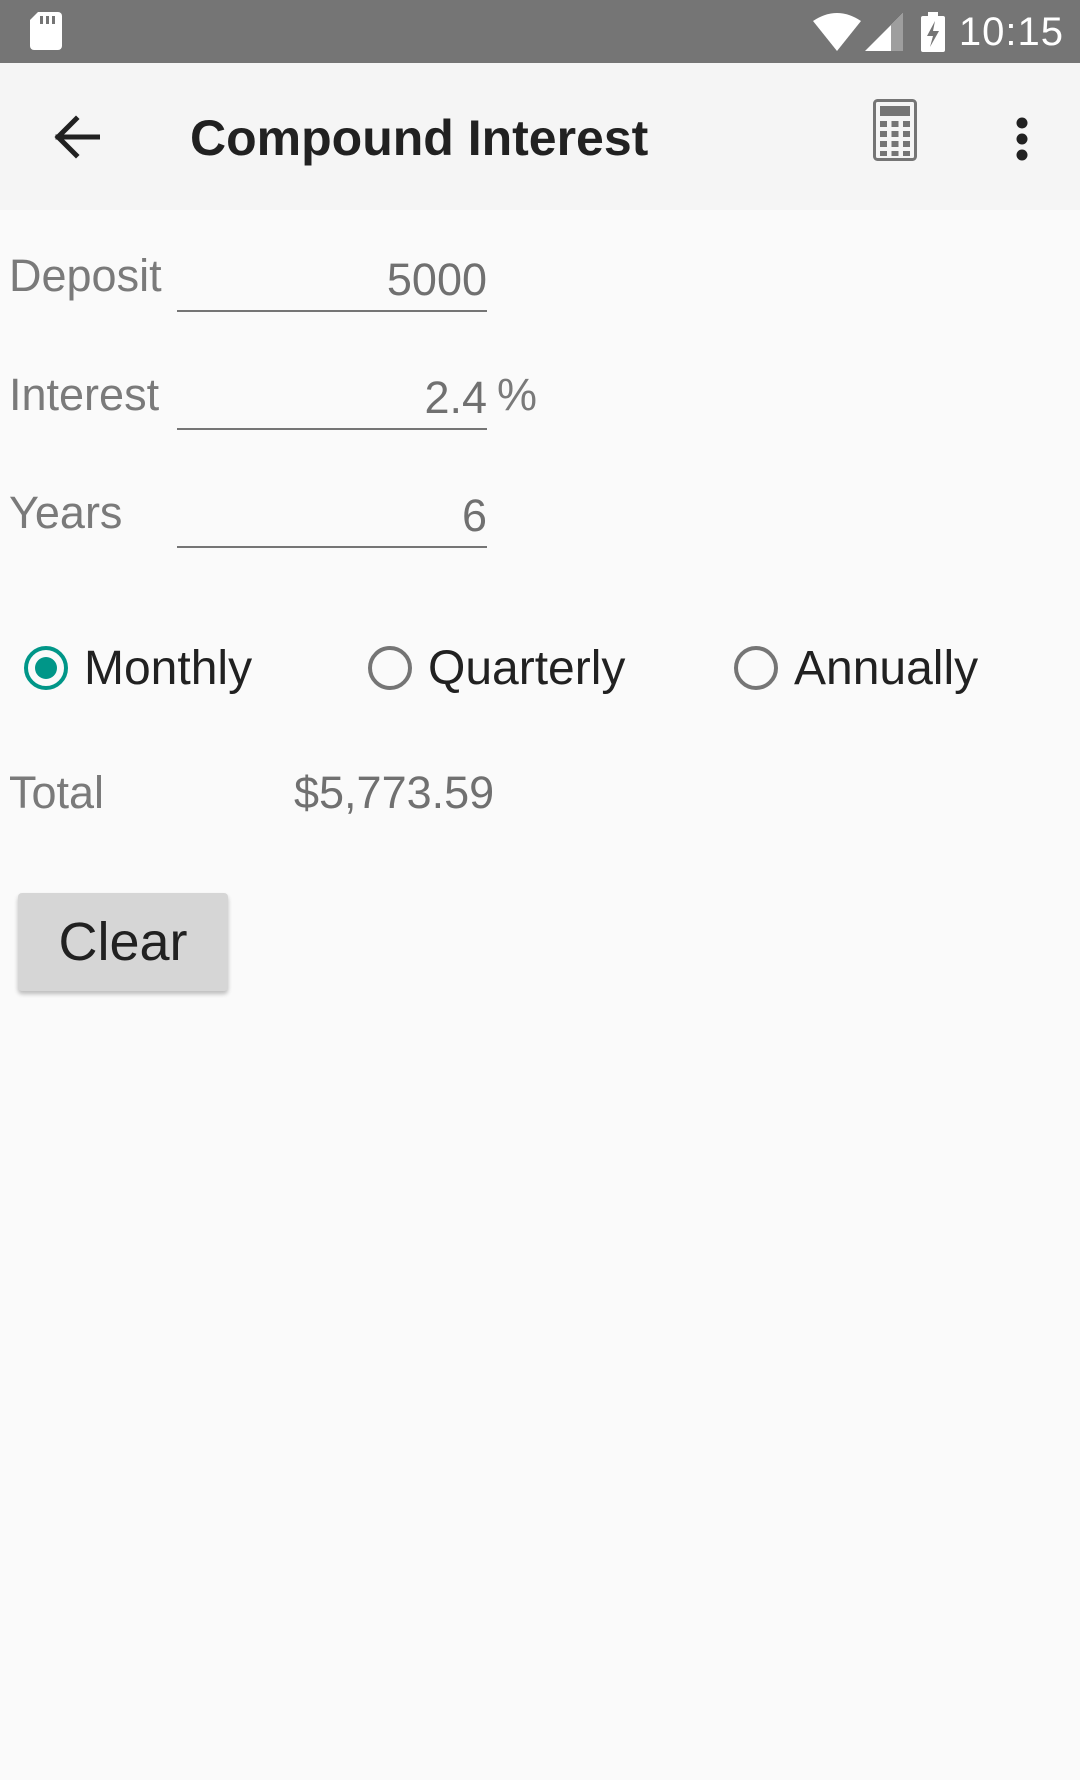  I want to click on deposit-value: 5000, so click(436, 279).